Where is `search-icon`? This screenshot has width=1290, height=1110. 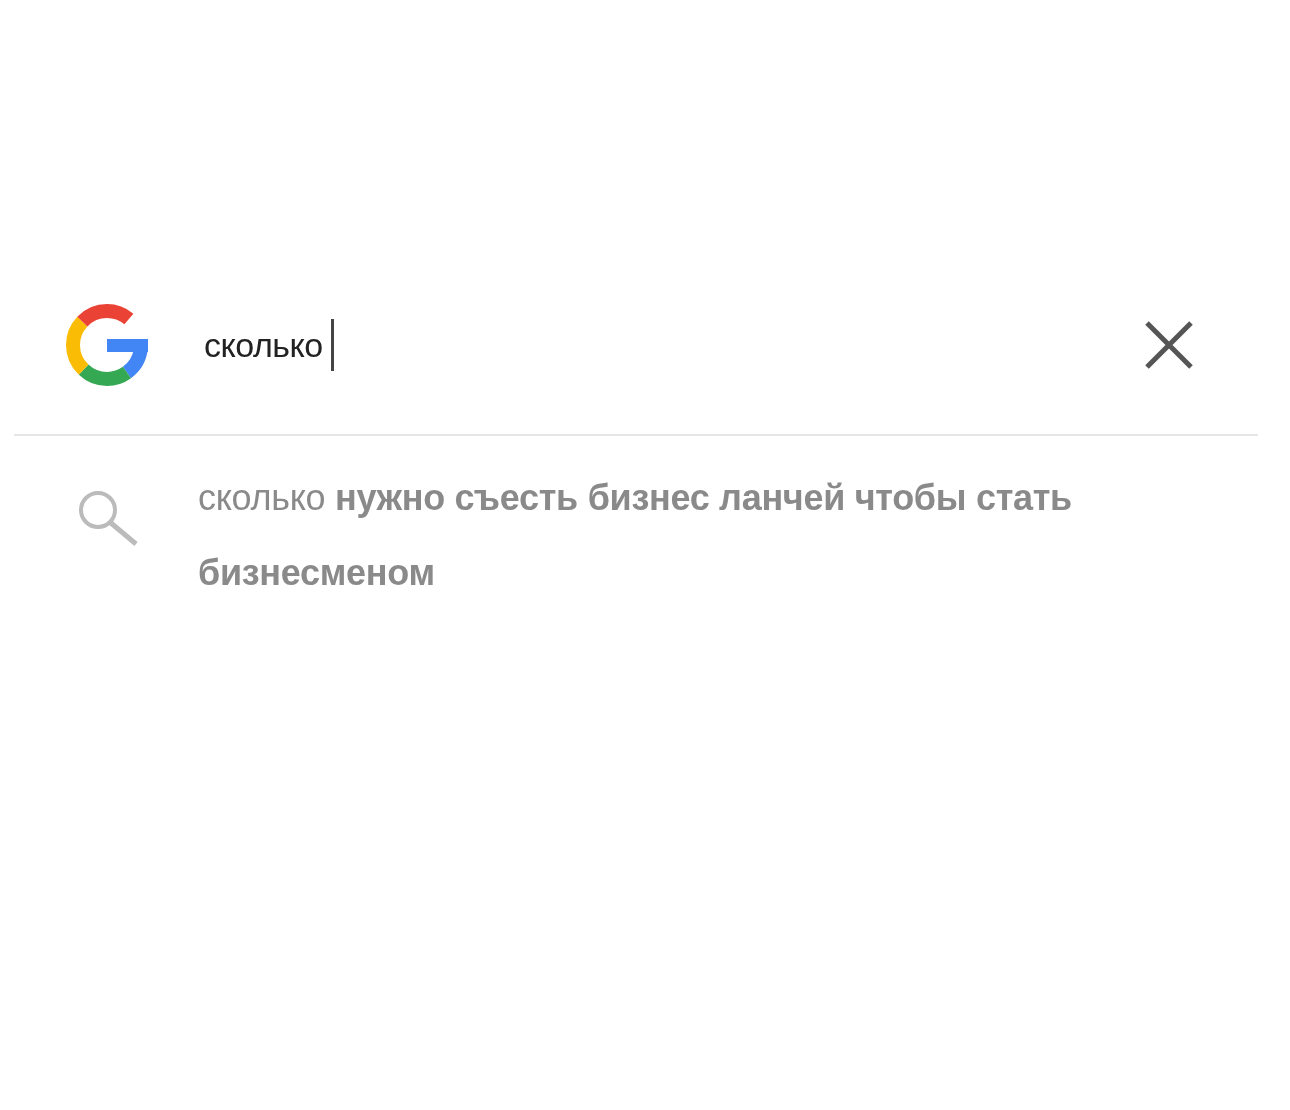 search-icon is located at coordinates (108, 517).